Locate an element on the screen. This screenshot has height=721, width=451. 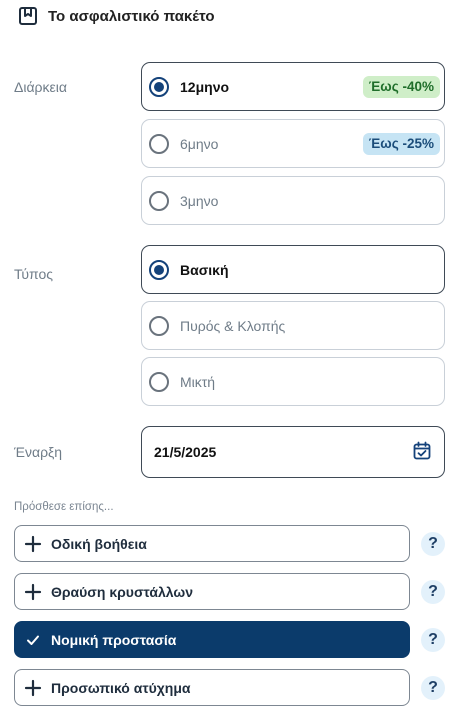
type-label: Τύπος is located at coordinates (33, 274).